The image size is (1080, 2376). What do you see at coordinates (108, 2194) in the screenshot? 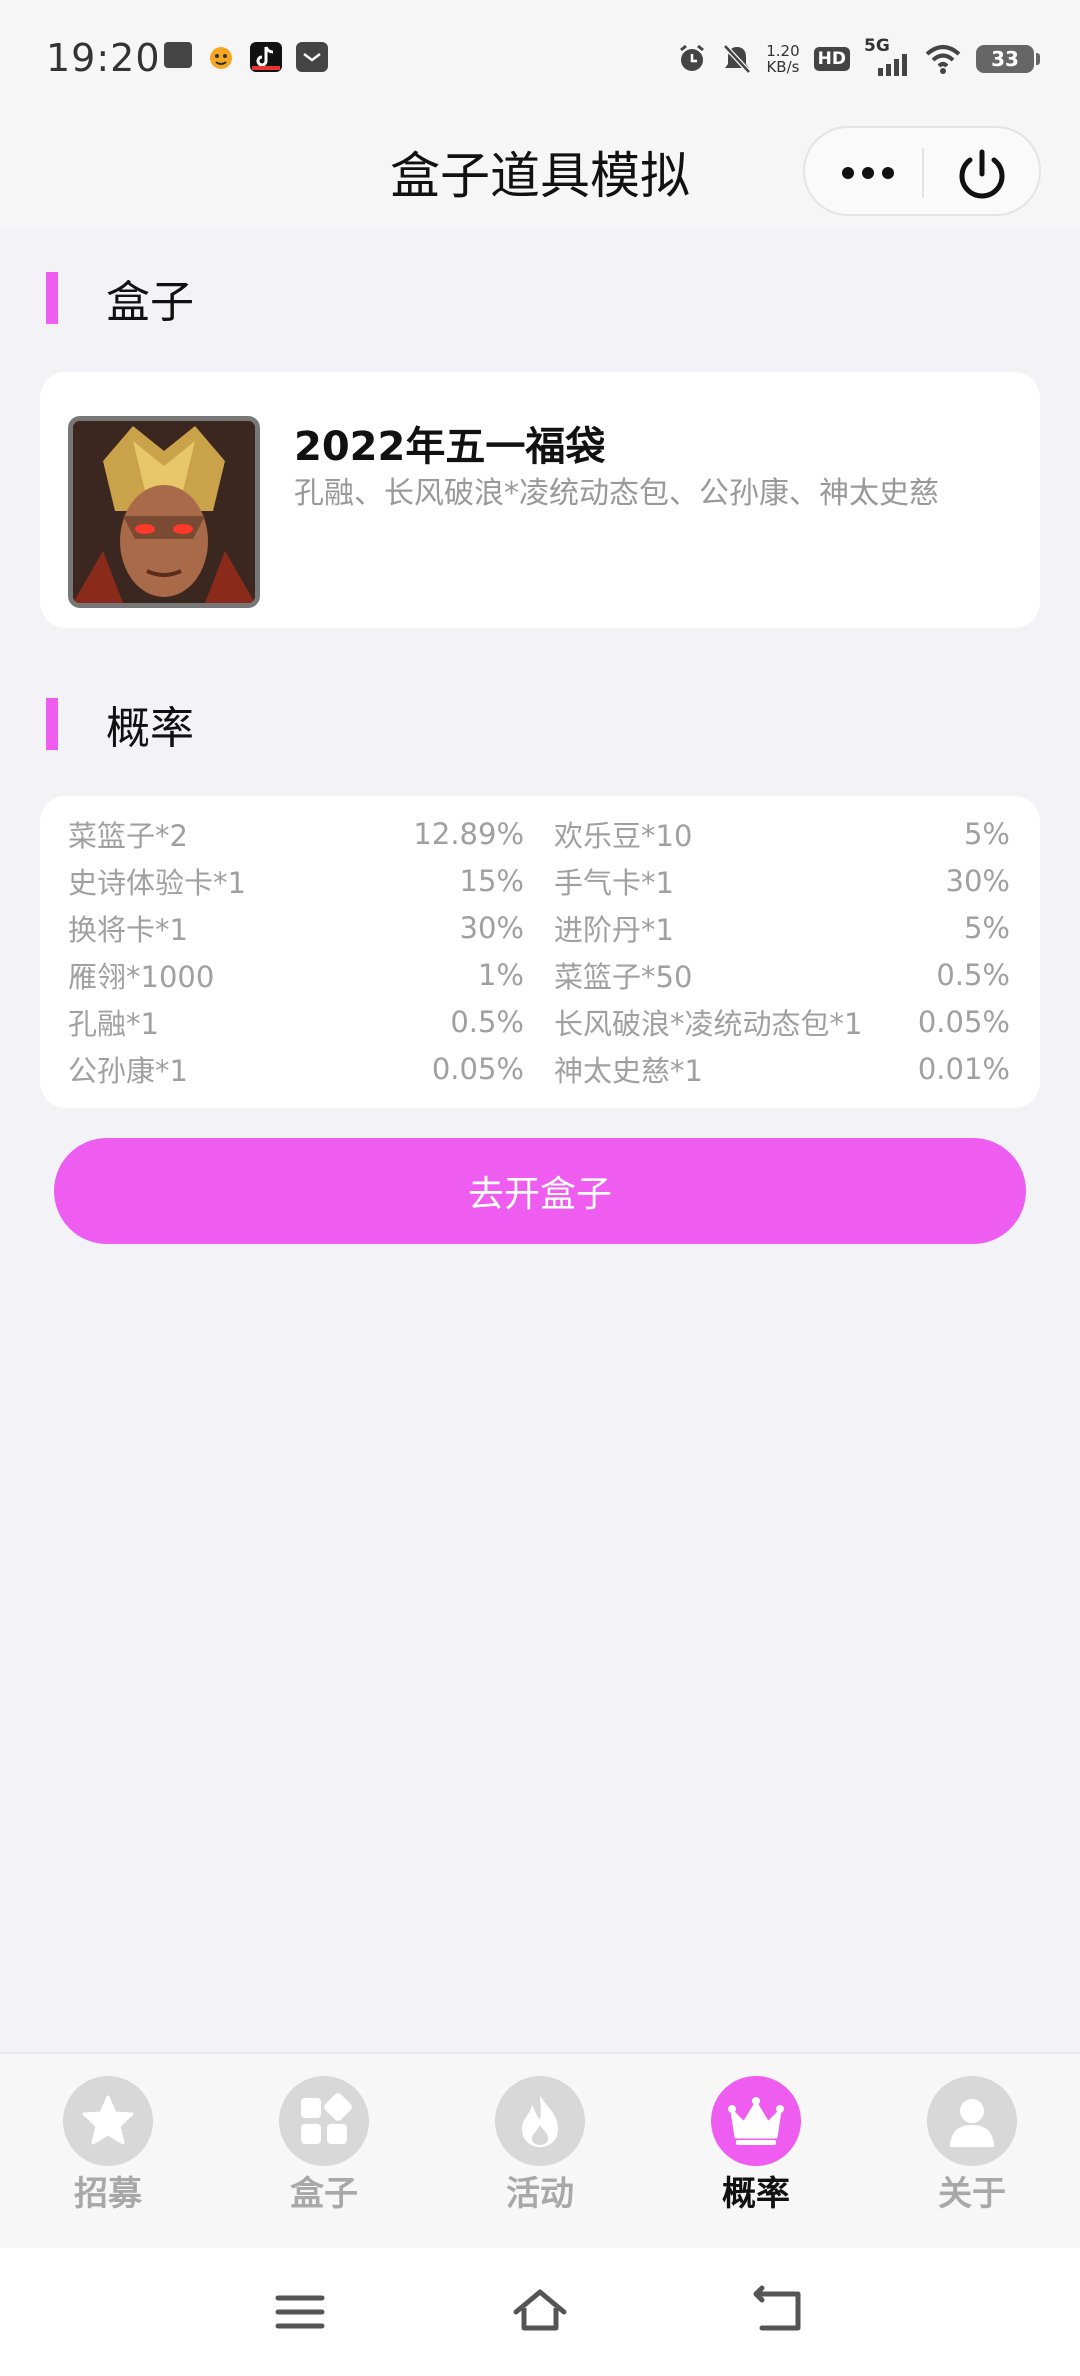
I see `tab-label: 招募` at bounding box center [108, 2194].